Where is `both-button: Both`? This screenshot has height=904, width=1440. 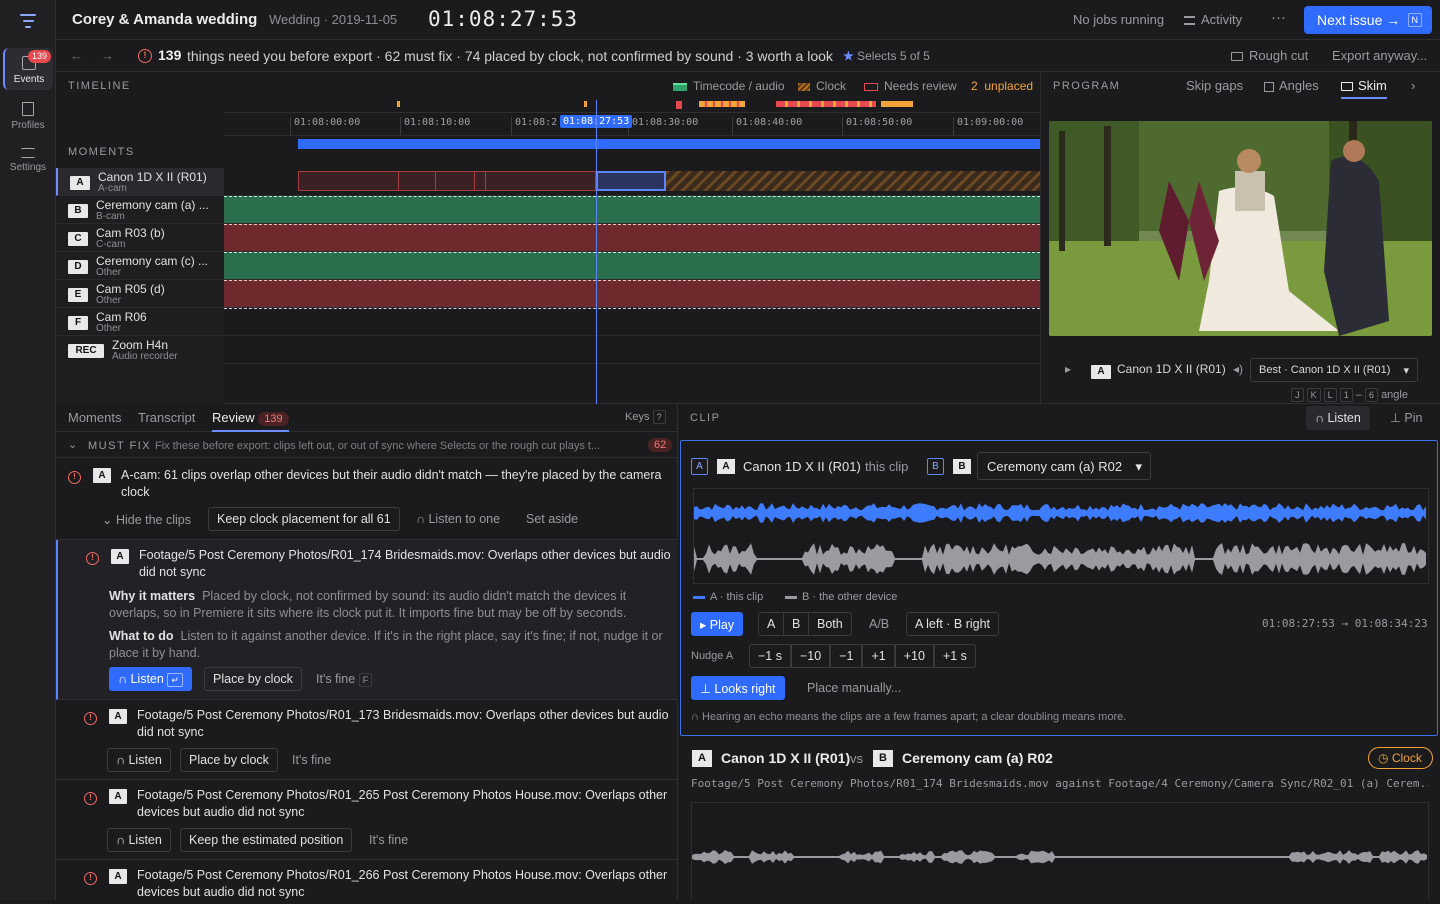
both-button: Both is located at coordinates (830, 624).